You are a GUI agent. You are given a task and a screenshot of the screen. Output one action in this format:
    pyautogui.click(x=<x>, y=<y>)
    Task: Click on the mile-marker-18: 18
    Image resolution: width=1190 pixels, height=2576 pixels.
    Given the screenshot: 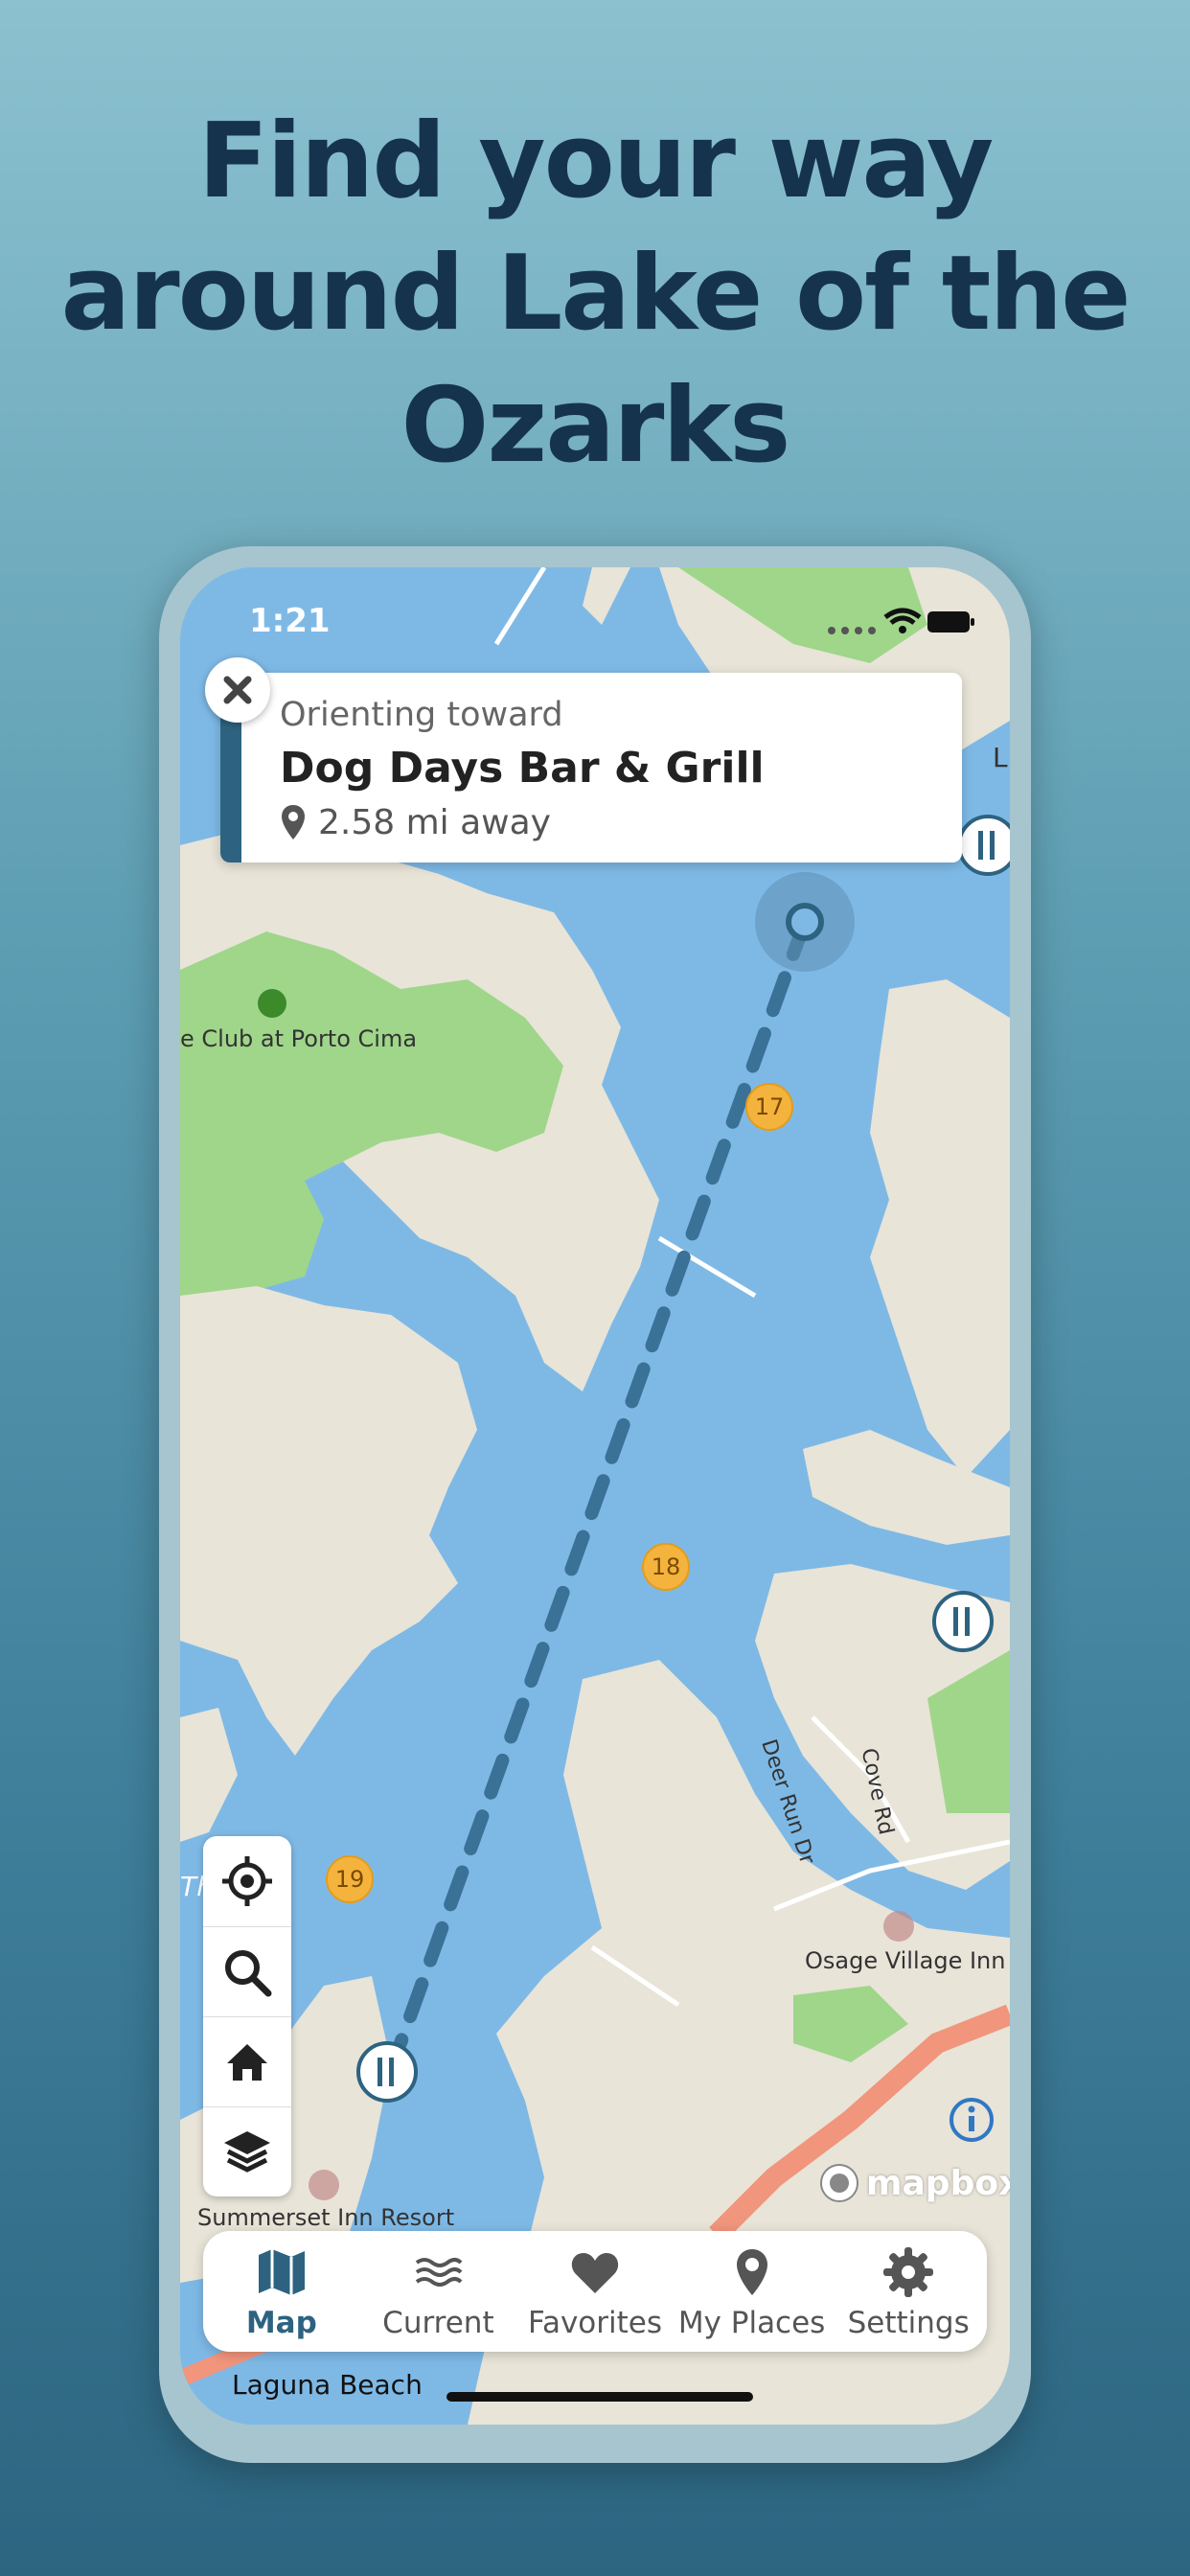 What is the action you would take?
    pyautogui.click(x=666, y=1567)
    